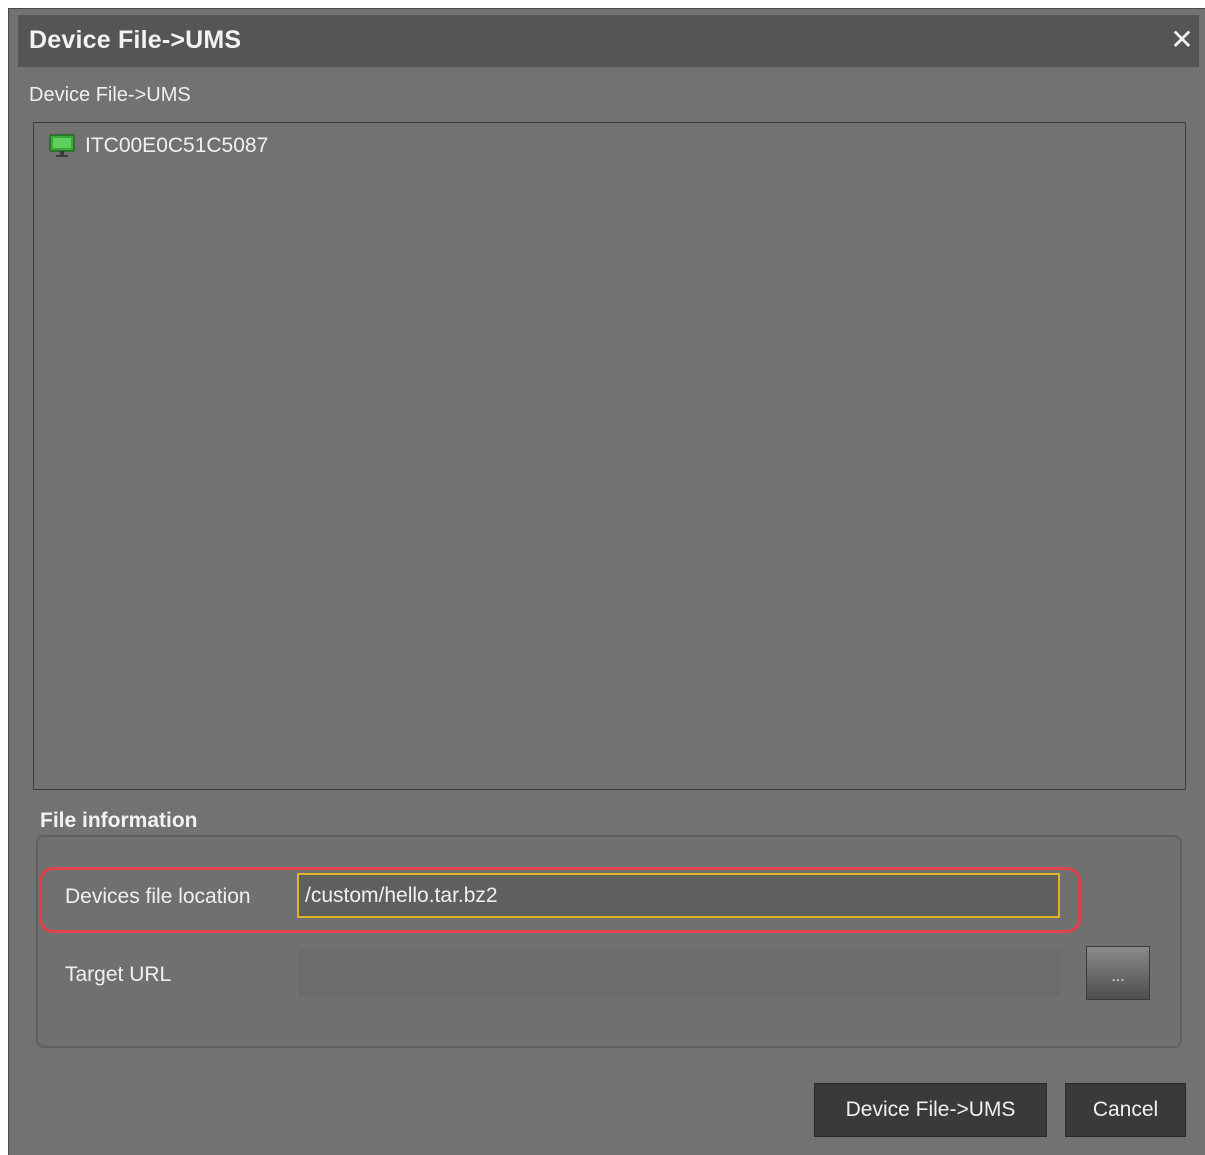  Describe the element at coordinates (177, 145) in the screenshot. I see `device-name: ITC00E0C51C5087` at that location.